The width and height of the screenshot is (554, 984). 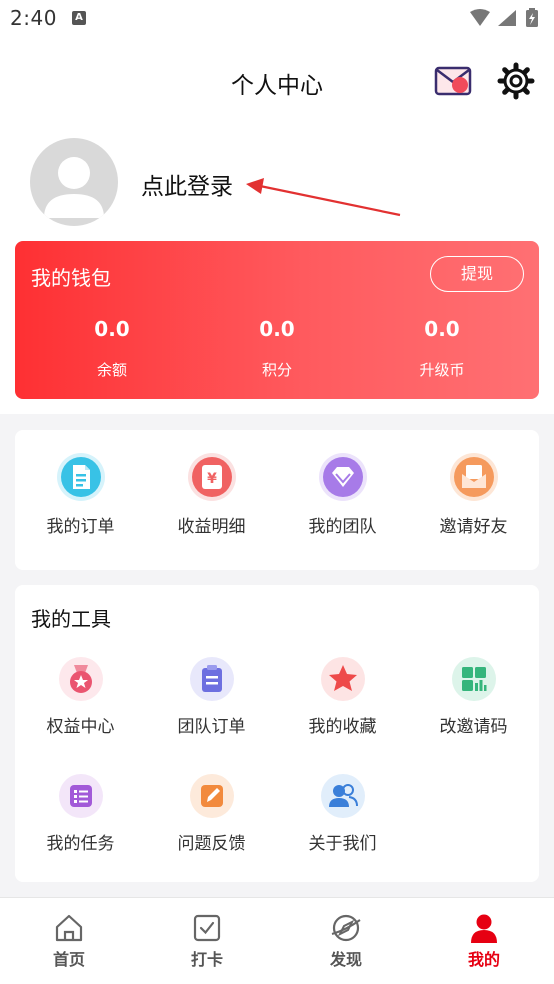 I want to click on mail-icon, so click(x=453, y=81).